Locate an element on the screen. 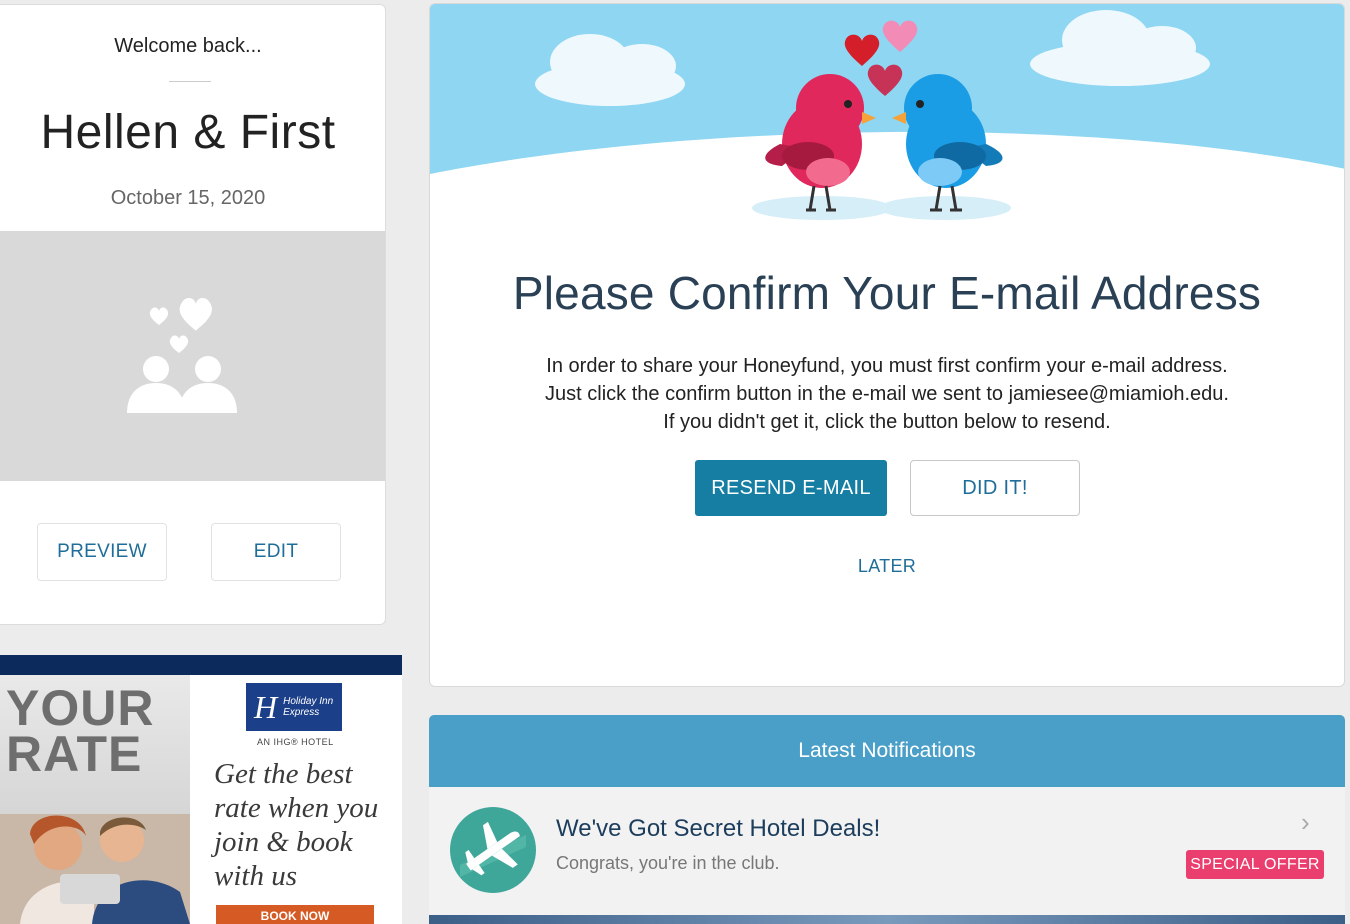 This screenshot has height=924, width=1350. confirm-title: Please Confirm Your E-mail Address is located at coordinates (887, 293).